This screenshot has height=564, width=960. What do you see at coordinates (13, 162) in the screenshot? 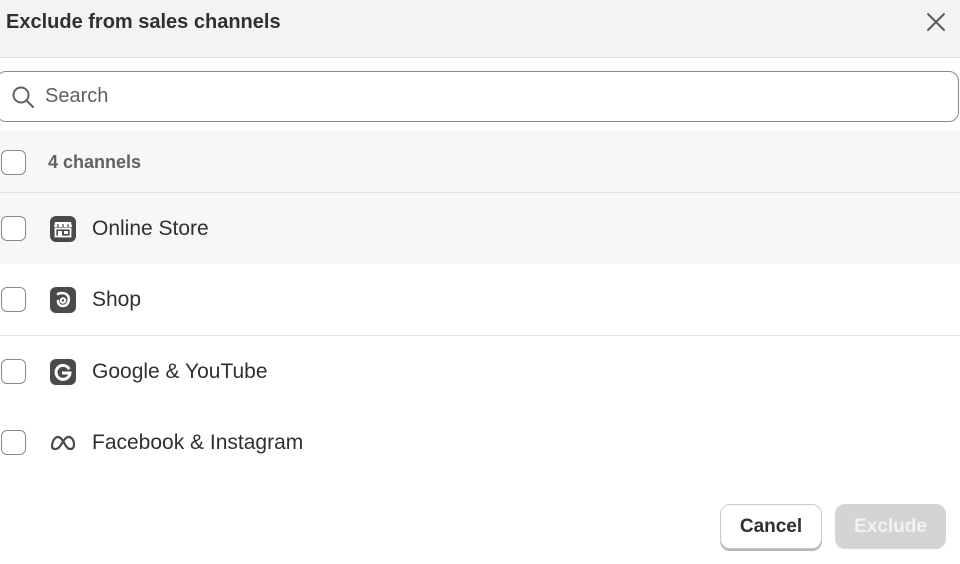
I see `select-all-checkbox` at bounding box center [13, 162].